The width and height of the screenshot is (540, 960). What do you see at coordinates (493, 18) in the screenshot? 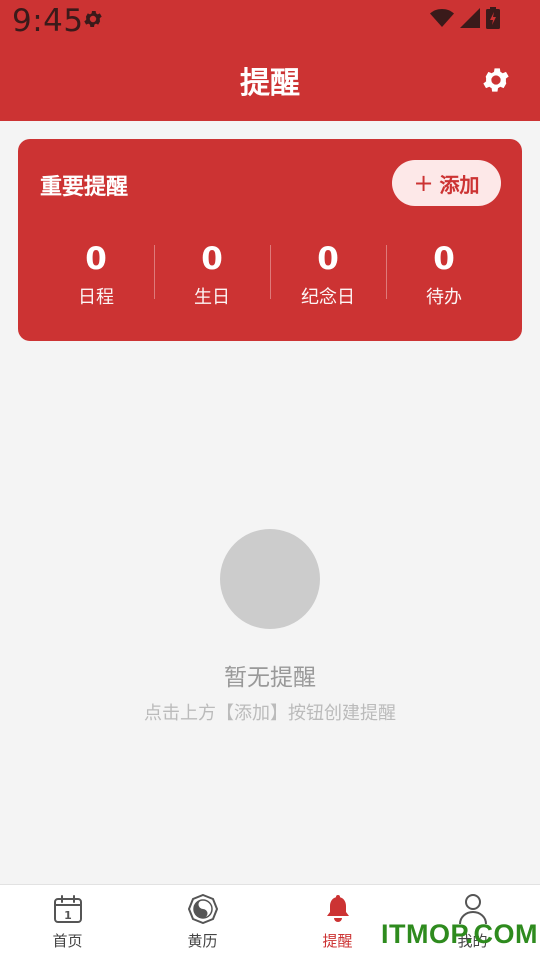
I see `battery-charging-icon` at bounding box center [493, 18].